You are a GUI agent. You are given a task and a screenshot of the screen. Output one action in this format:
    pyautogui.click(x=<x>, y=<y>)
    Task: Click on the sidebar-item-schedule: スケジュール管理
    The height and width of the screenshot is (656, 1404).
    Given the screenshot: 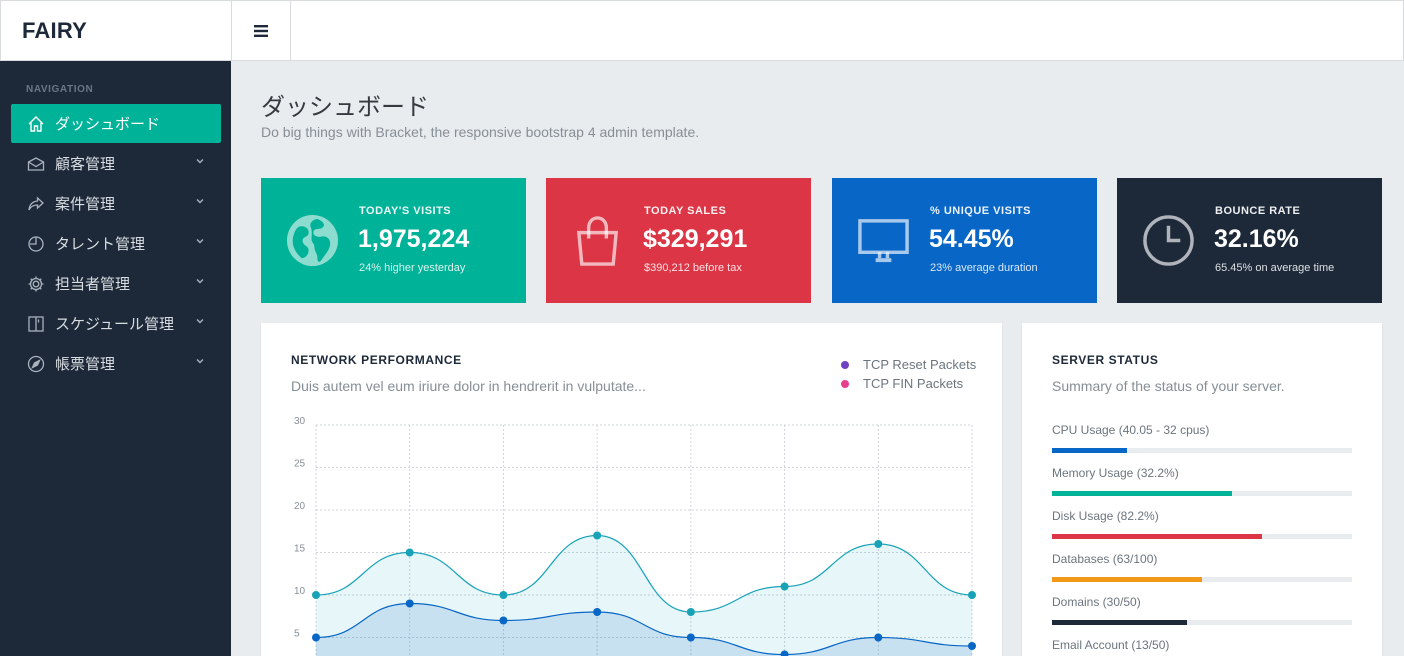 What is the action you would take?
    pyautogui.click(x=116, y=323)
    